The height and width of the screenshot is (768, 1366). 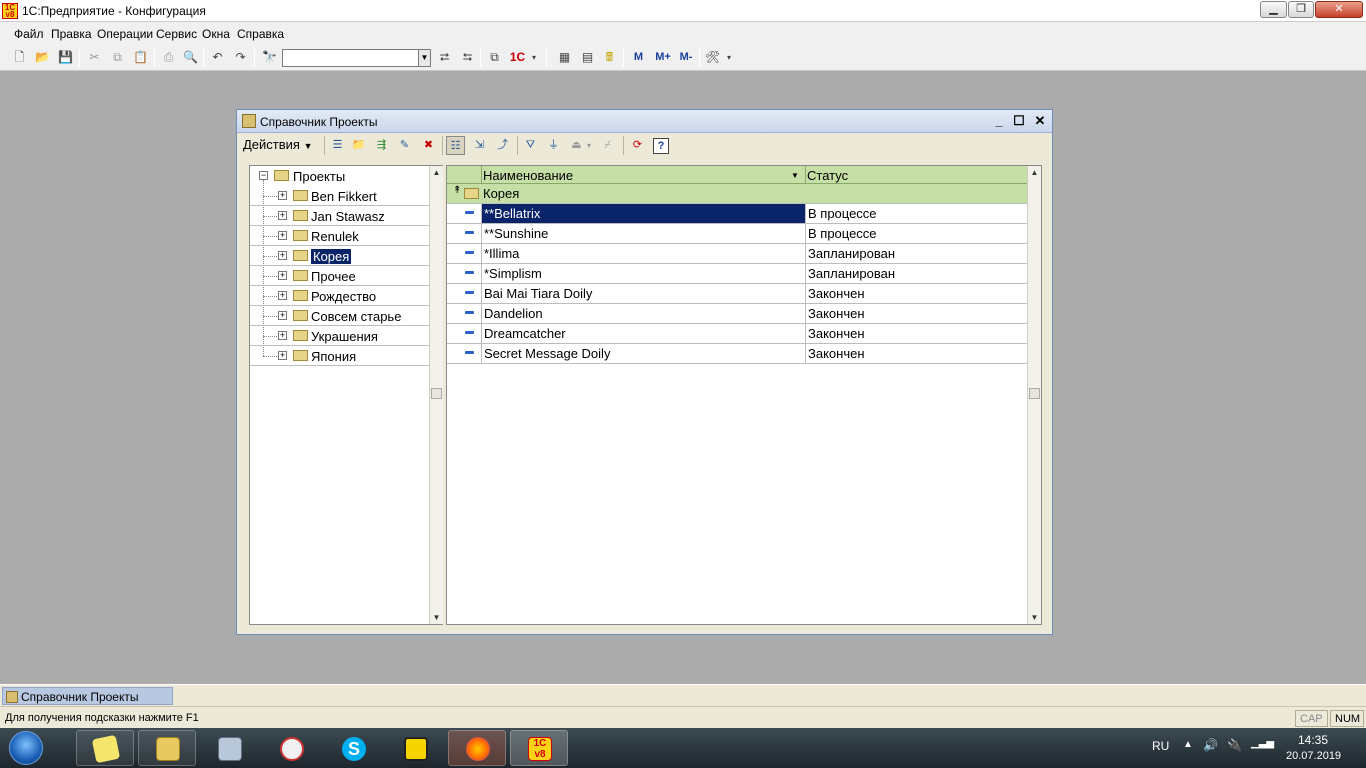 I want to click on paste-icon: 📋, so click(x=140, y=57).